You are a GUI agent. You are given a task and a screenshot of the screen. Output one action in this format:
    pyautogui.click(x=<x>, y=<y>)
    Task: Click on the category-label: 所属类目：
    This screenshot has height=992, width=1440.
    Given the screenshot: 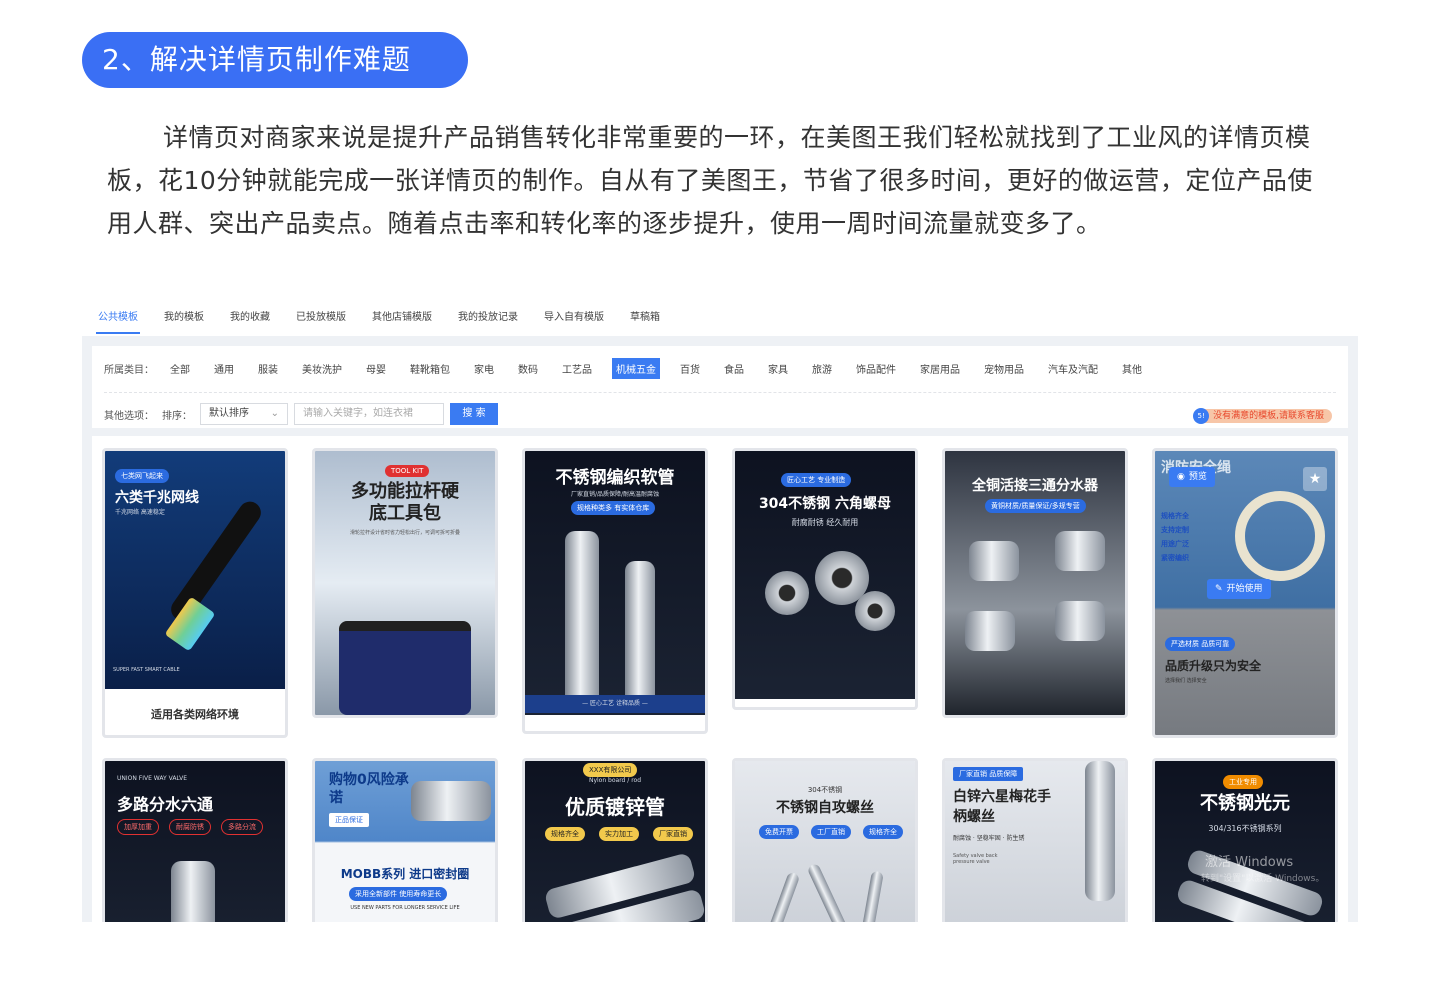 What is the action you would take?
    pyautogui.click(x=129, y=370)
    